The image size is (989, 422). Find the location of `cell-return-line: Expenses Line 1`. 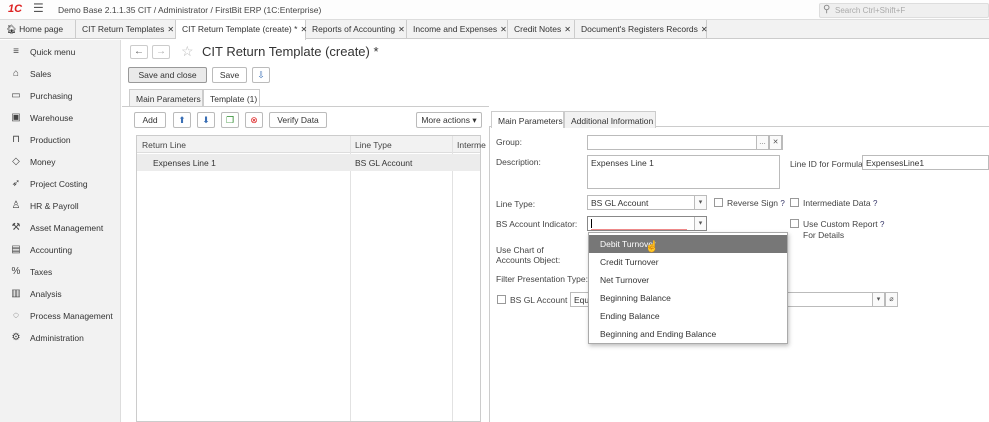

cell-return-line: Expenses Line 1 is located at coordinates (184, 163).